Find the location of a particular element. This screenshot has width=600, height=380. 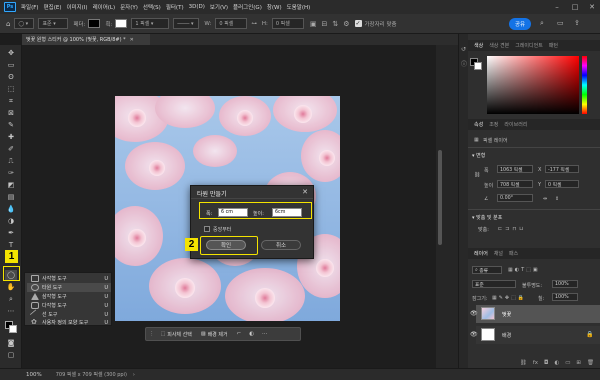

menu-3d: 3D(D) is located at coordinates (197, 7).